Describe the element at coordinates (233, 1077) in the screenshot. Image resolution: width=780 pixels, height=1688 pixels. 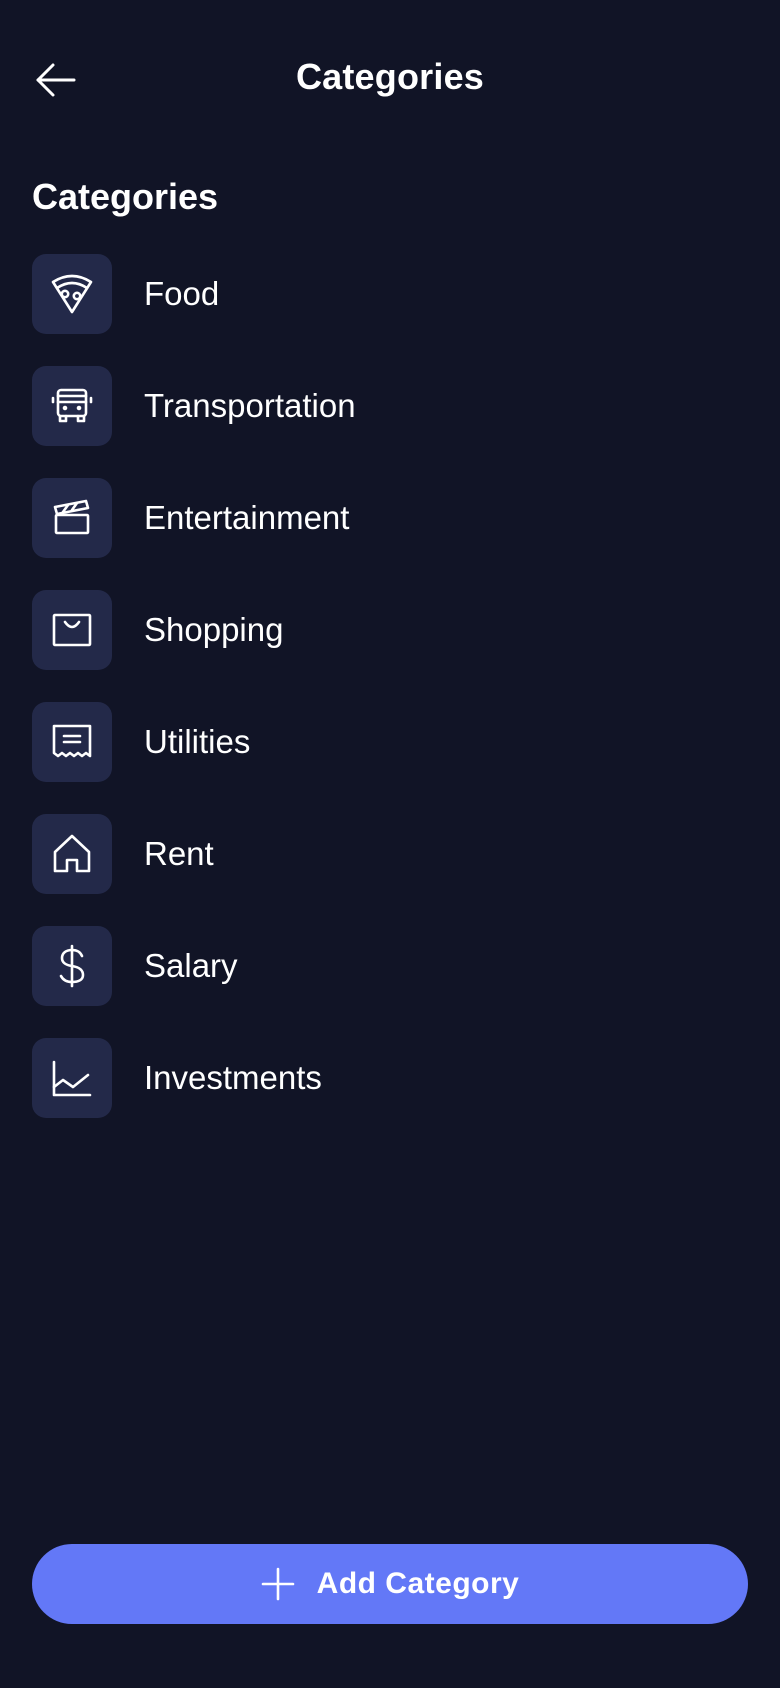
I see `category-label: Investments` at that location.